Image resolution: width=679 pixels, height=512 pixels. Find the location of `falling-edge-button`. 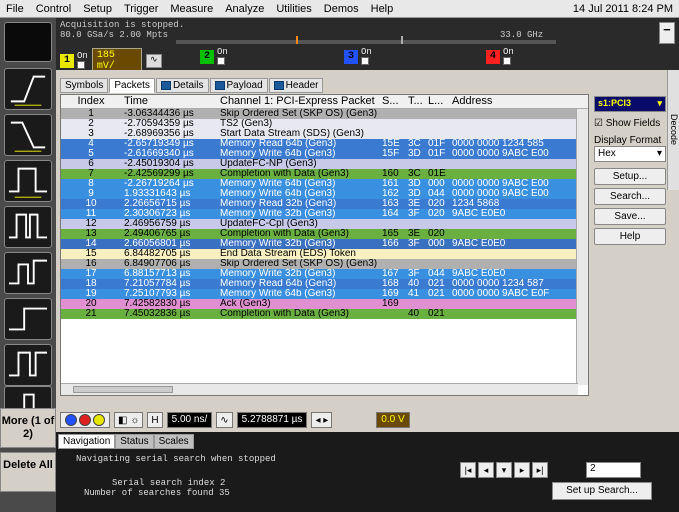

falling-edge-button is located at coordinates (28, 135).